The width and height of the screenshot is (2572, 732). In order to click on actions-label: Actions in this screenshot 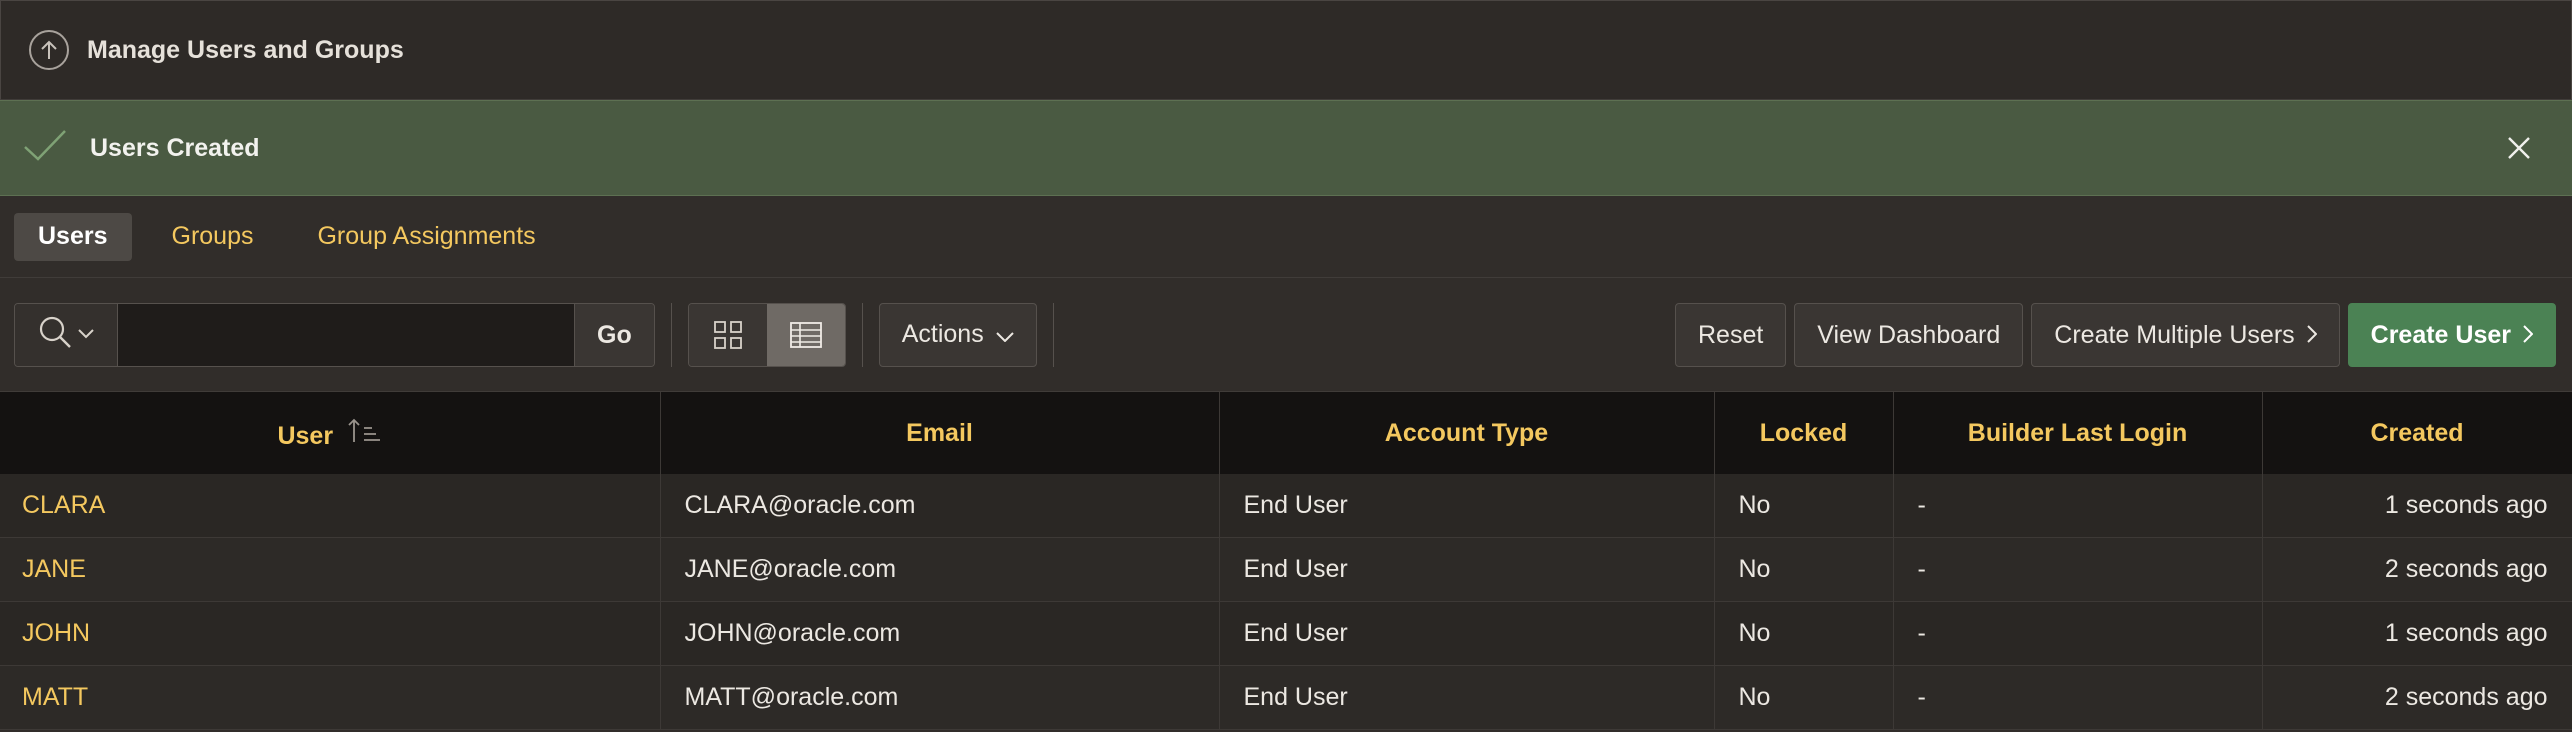, I will do `click(942, 334)`.